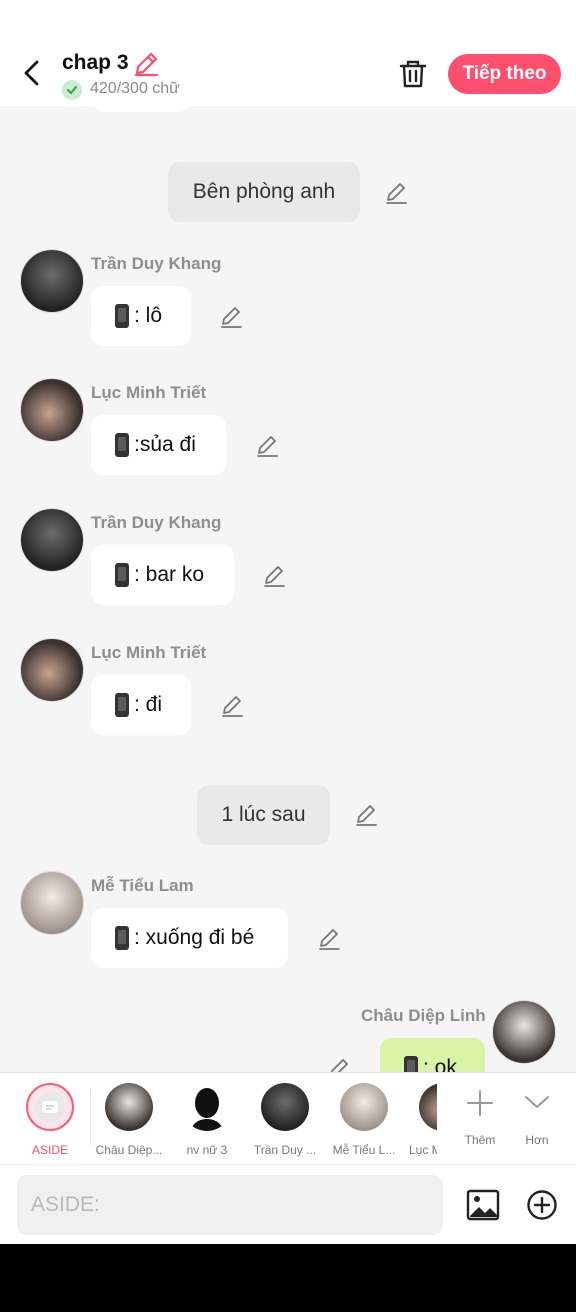  I want to click on composer, so click(288, 1204).